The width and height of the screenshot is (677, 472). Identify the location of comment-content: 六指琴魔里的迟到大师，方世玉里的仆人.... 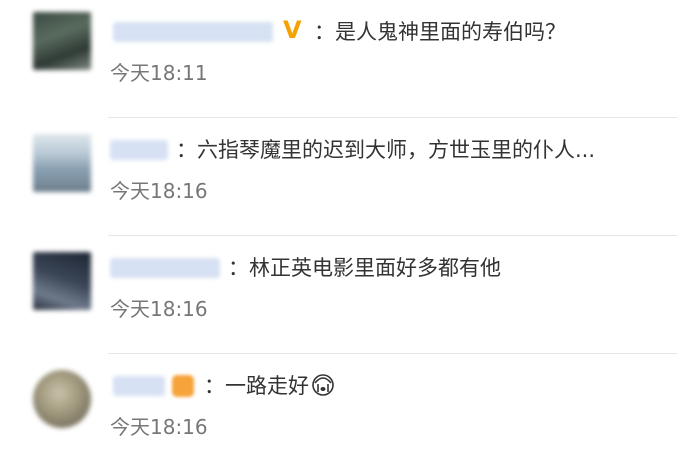
(396, 150).